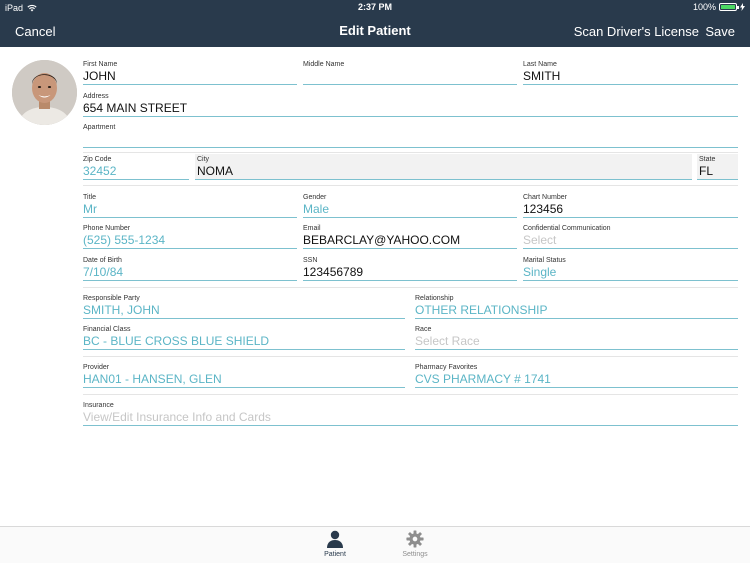  What do you see at coordinates (215, 171) in the screenshot?
I see `city-value: NOMA` at bounding box center [215, 171].